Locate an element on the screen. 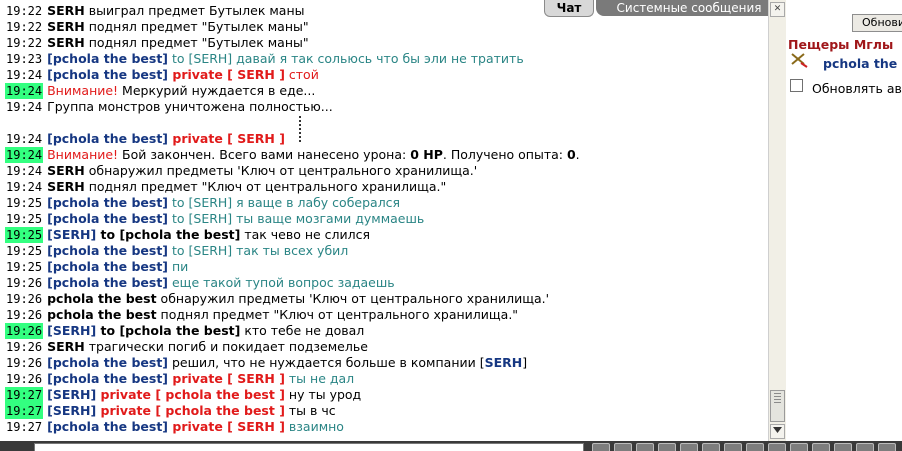 Image resolution: width=902 pixels, height=451 pixels. bottom-toolbar is located at coordinates (451, 446).